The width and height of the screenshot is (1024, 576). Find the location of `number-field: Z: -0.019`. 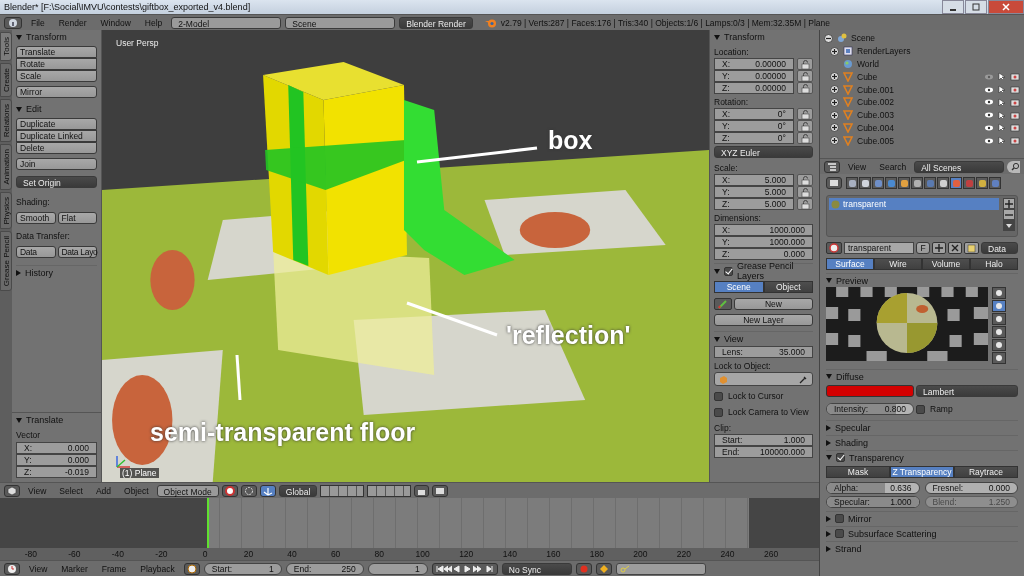

number-field: Z: -0.019 is located at coordinates (56, 472).